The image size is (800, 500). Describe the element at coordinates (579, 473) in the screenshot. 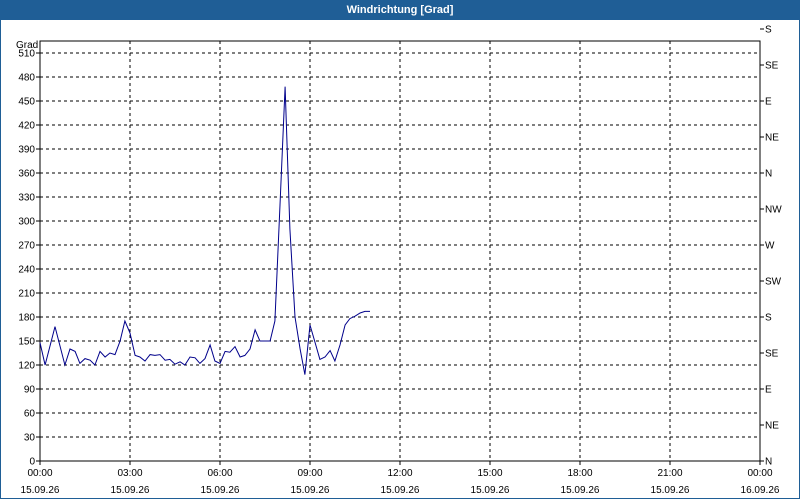

I see `x-tick-time: 18:00` at that location.